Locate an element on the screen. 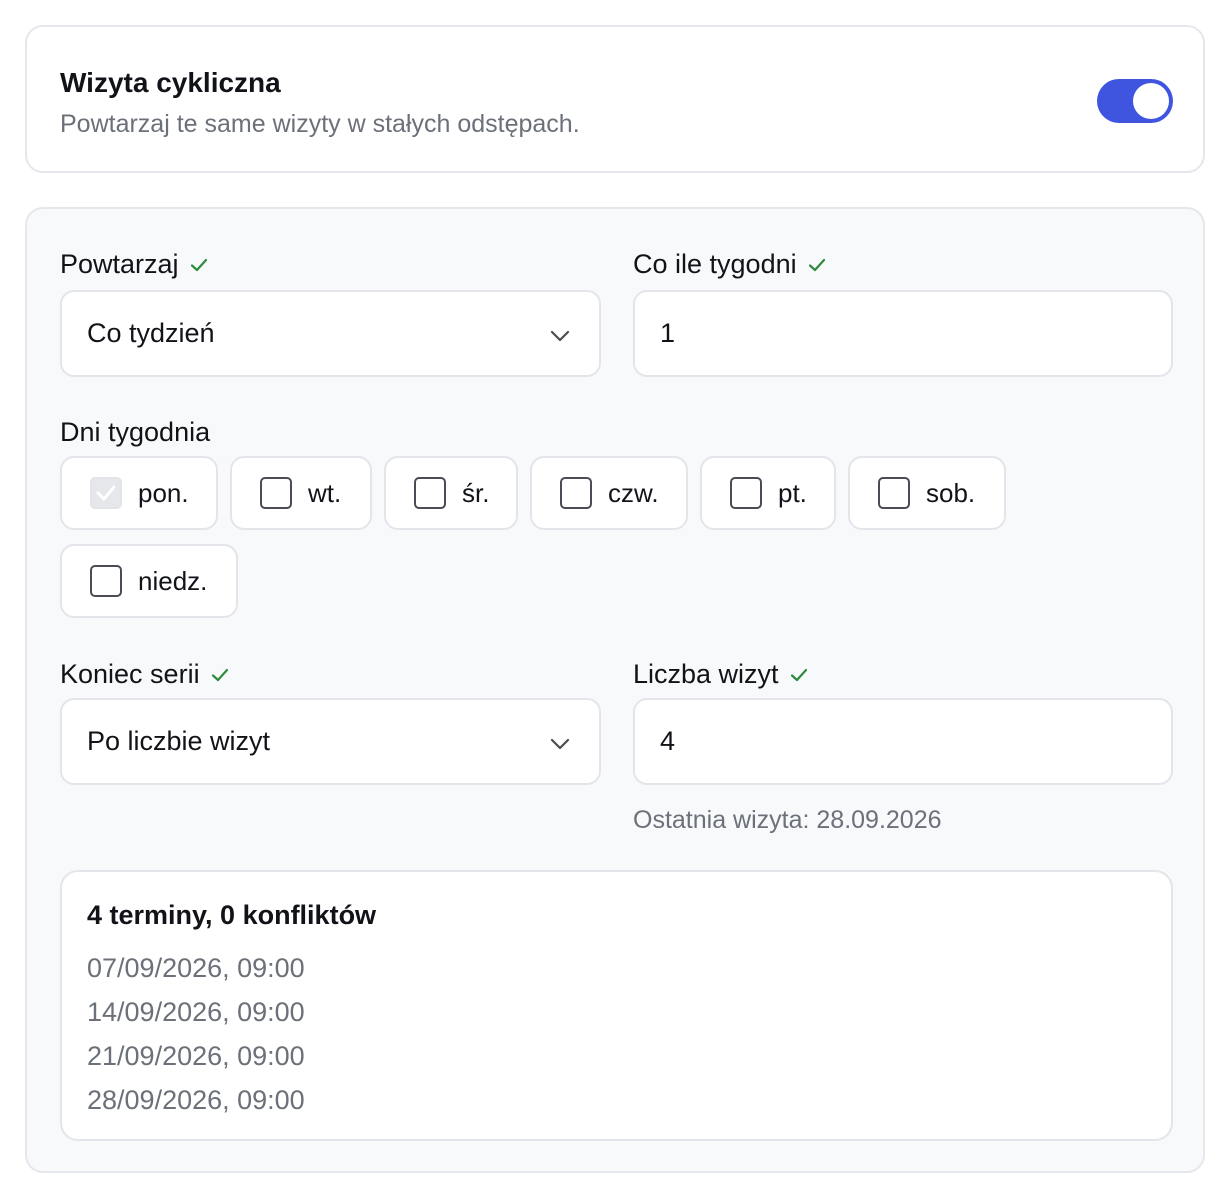  visit-count-label: Liczba wizyt is located at coordinates (721, 674).